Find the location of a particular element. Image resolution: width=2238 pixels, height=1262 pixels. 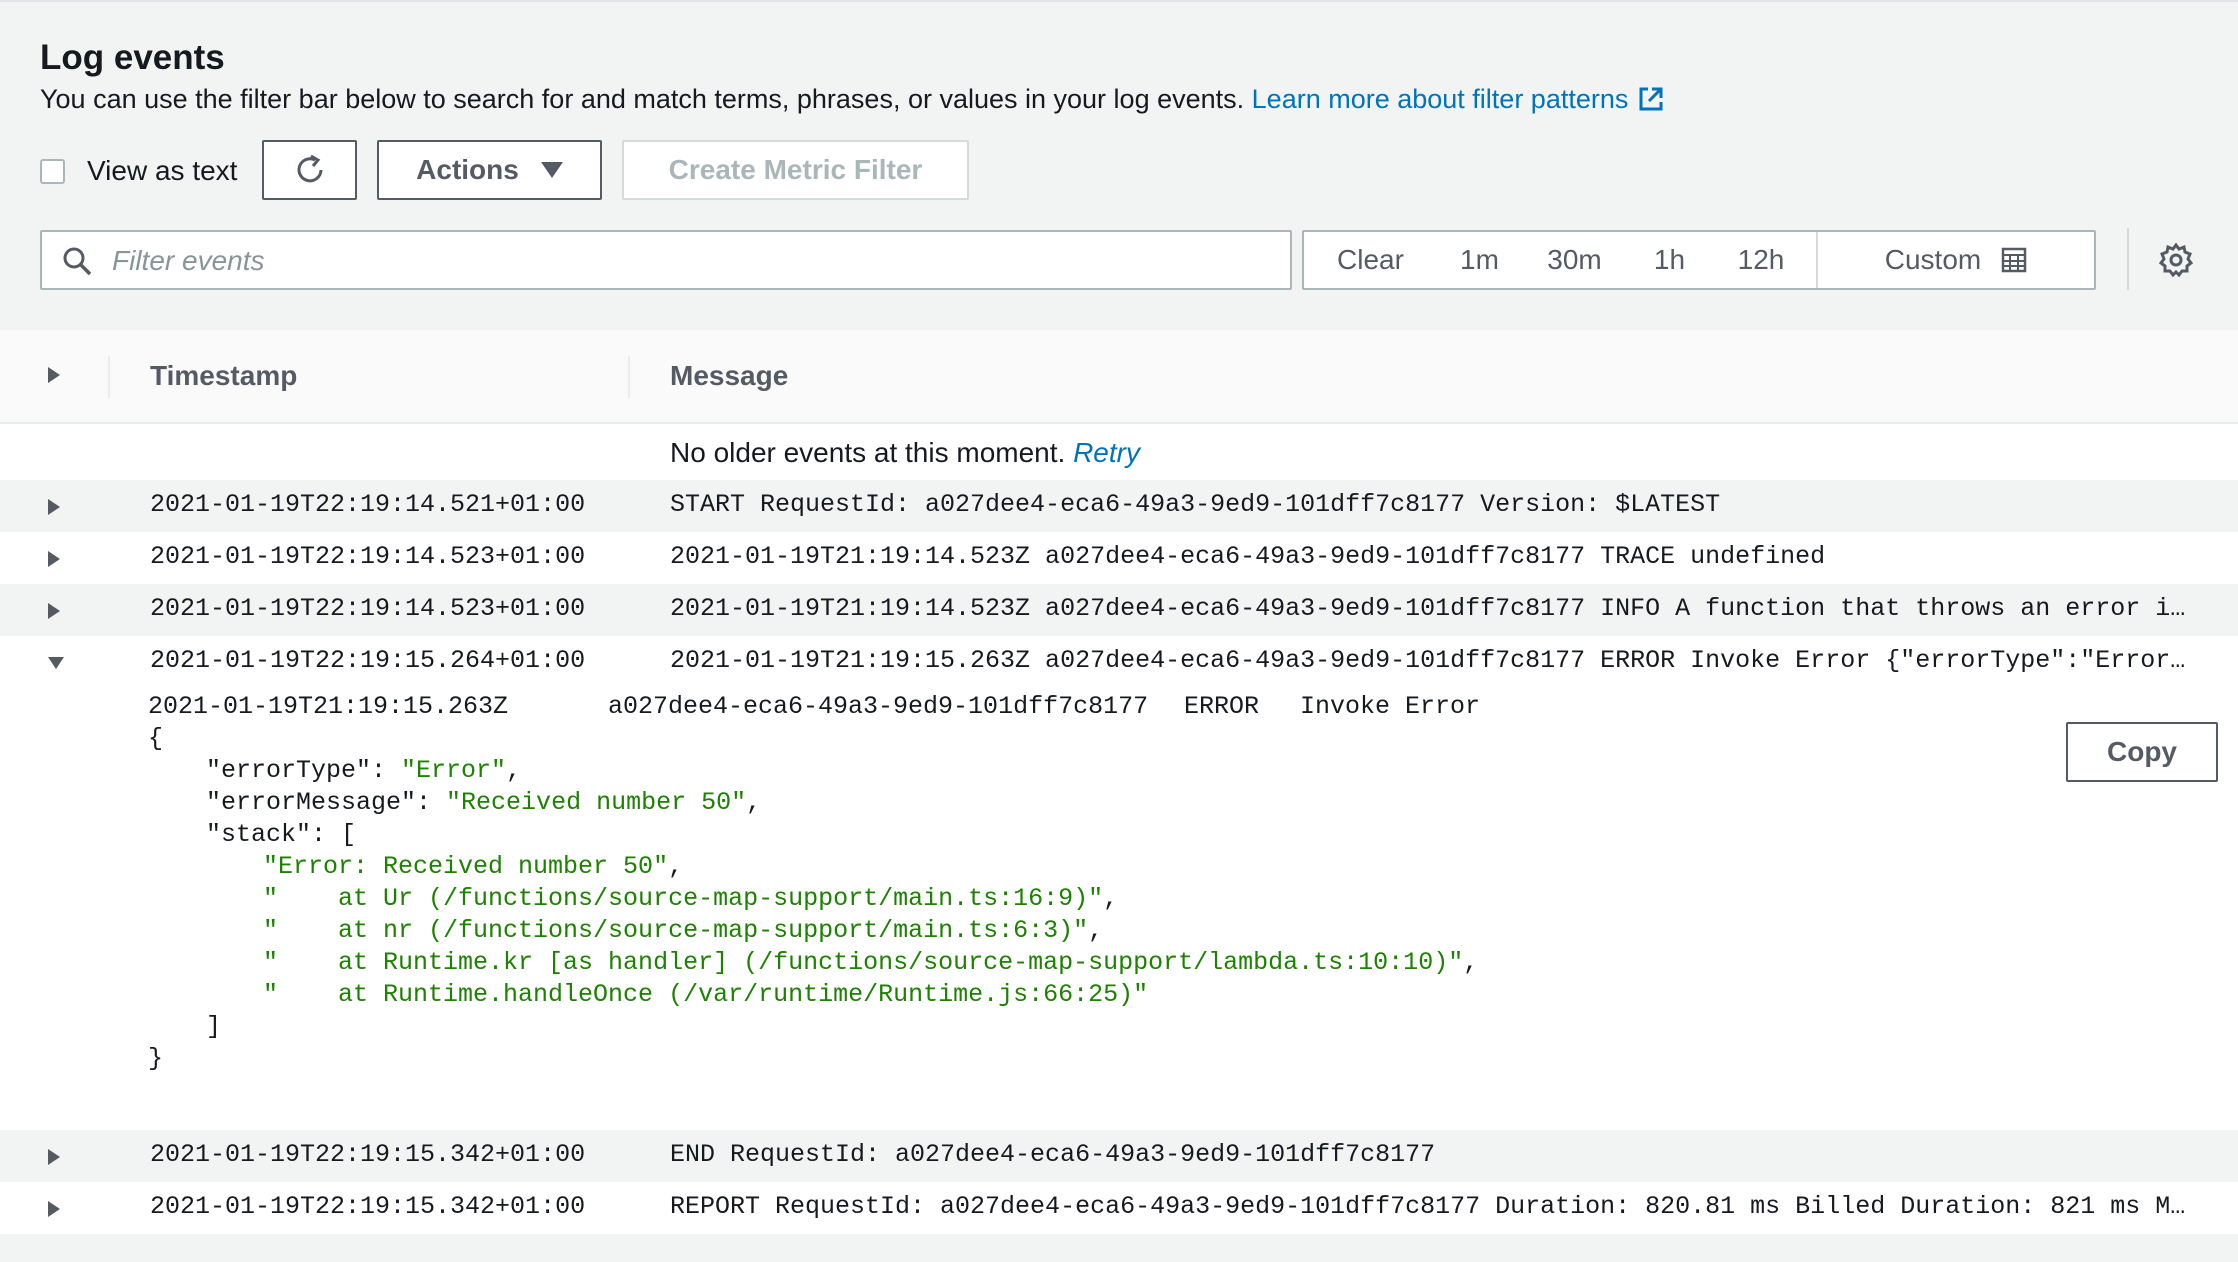

table-row-partial is located at coordinates (1119, 1248).